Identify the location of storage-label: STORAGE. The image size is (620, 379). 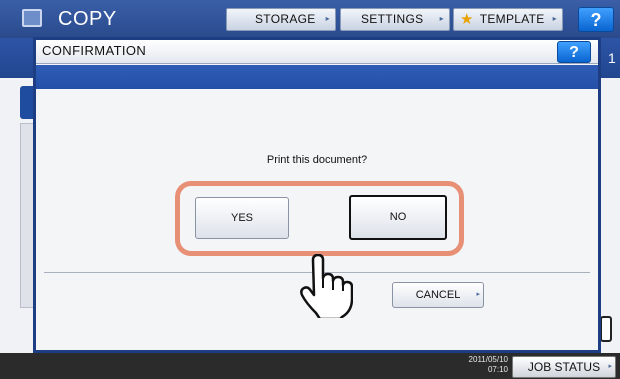
(285, 19).